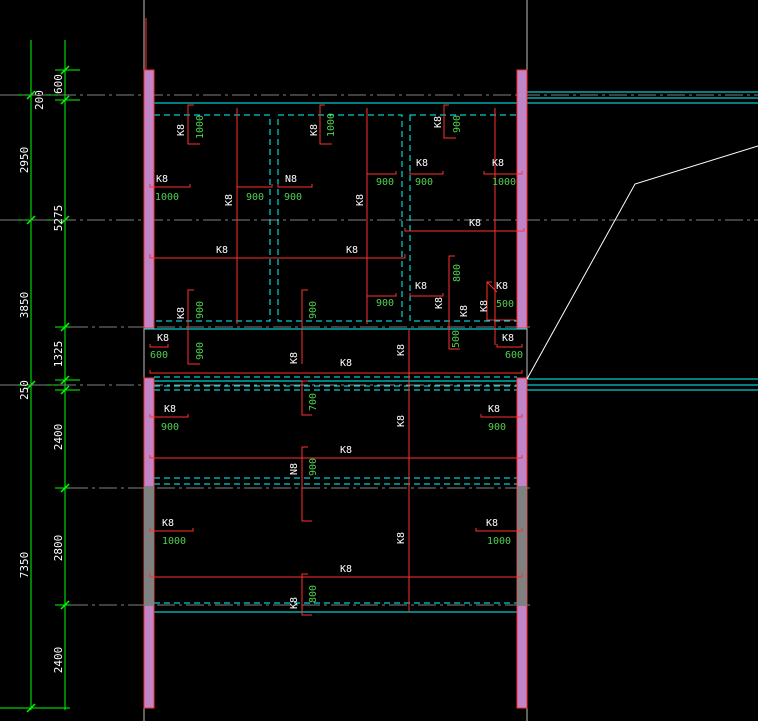 The image size is (758, 721). I want to click on dim-7350: 7350, so click(24, 565).